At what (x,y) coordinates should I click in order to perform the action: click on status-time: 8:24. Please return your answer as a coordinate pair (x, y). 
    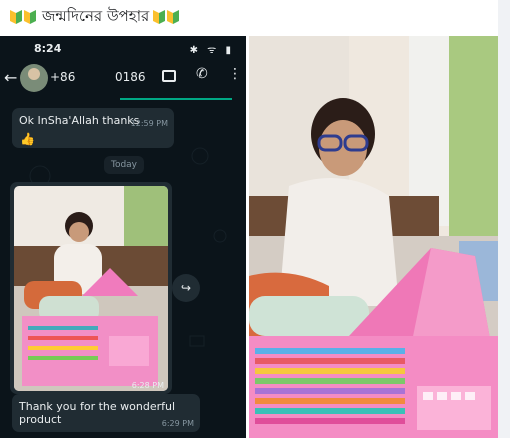
    Looking at the image, I should click on (48, 48).